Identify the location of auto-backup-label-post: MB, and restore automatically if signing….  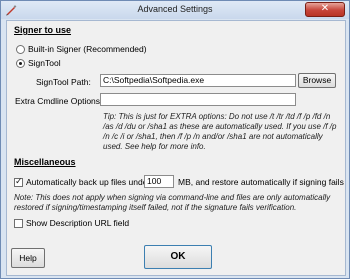
(261, 182).